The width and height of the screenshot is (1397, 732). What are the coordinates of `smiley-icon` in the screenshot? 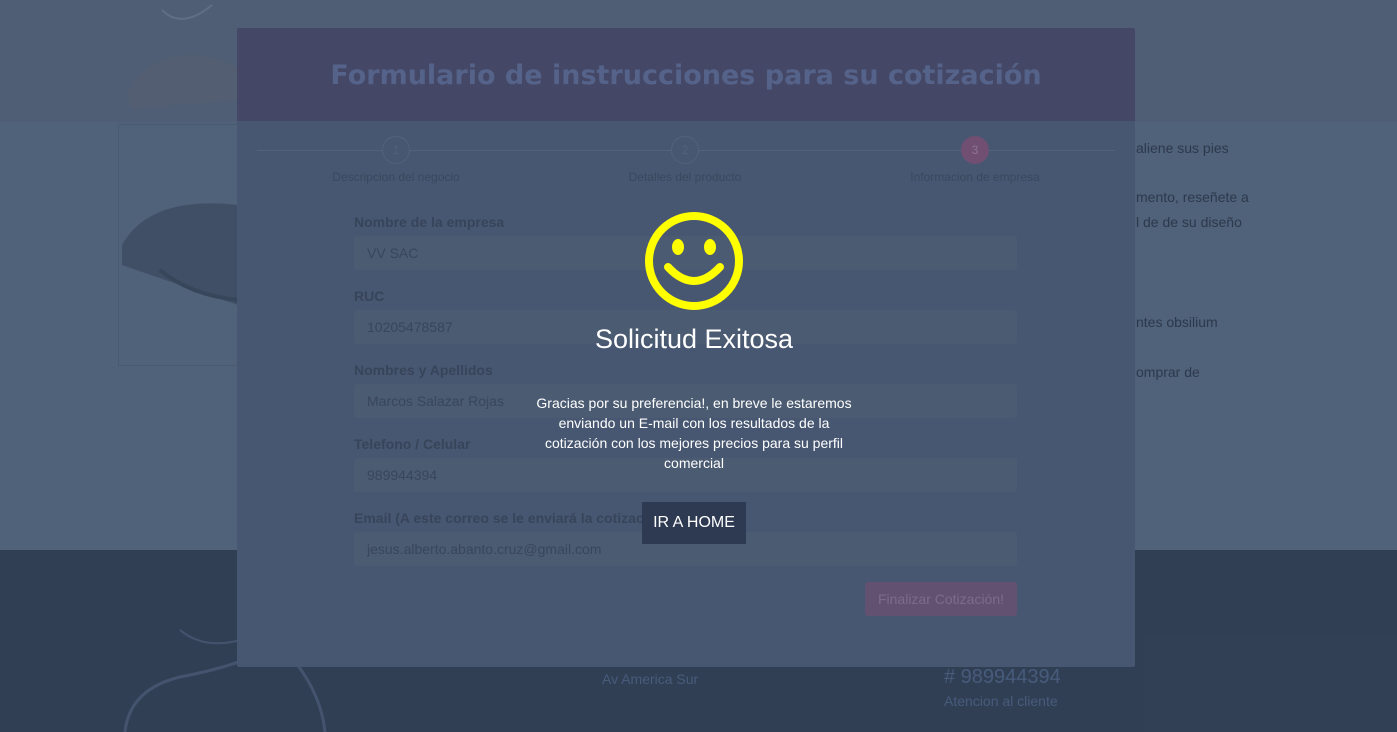 It's located at (694, 261).